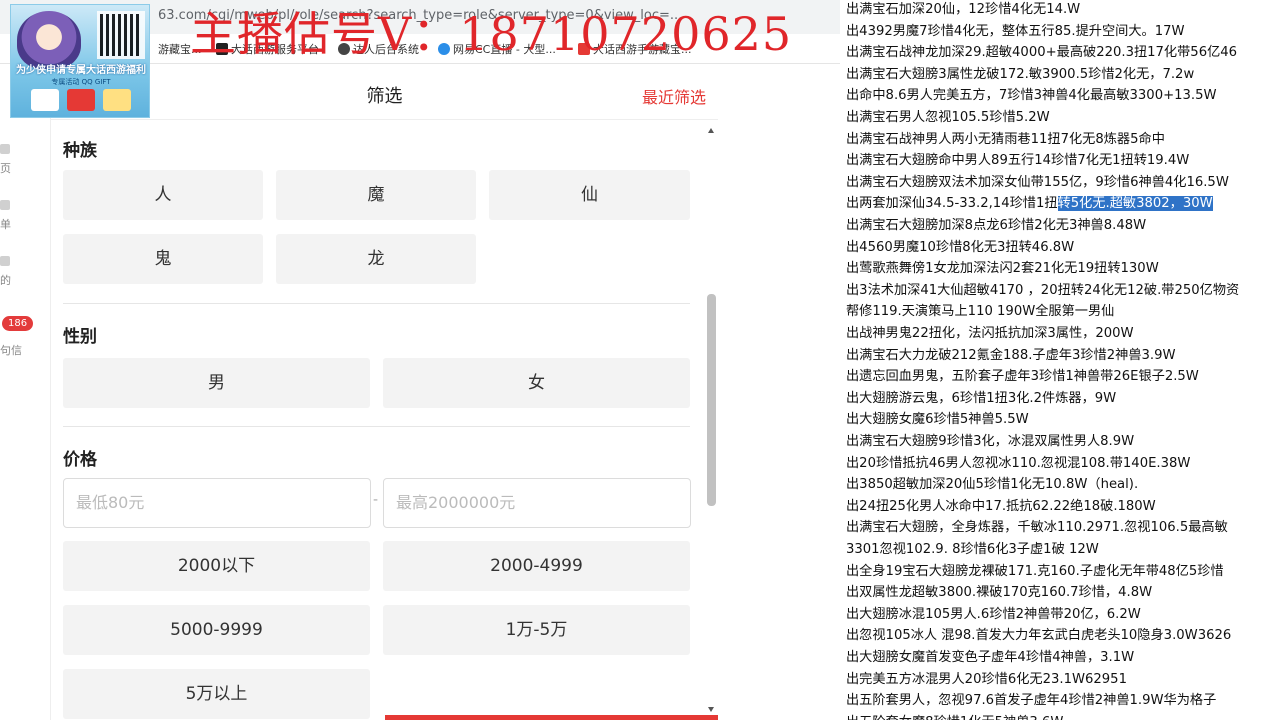 The image size is (1280, 720). What do you see at coordinates (216, 630) in the screenshot?
I see `price-option: 5000-9999` at bounding box center [216, 630].